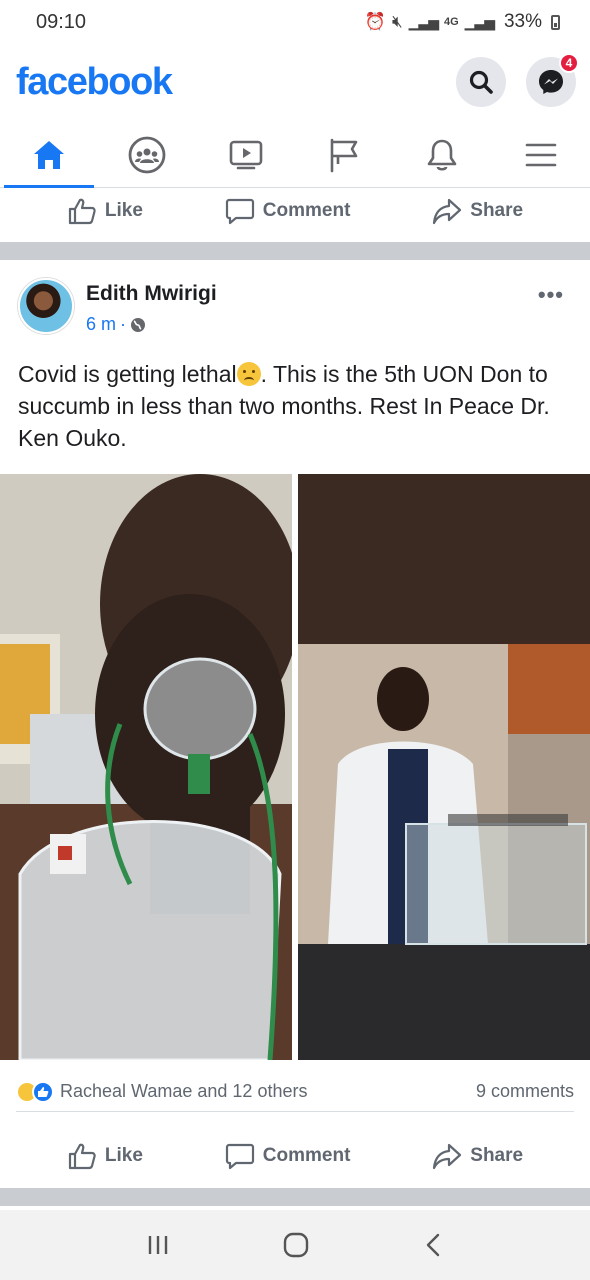  I want to click on notifications-icon, so click(442, 155).